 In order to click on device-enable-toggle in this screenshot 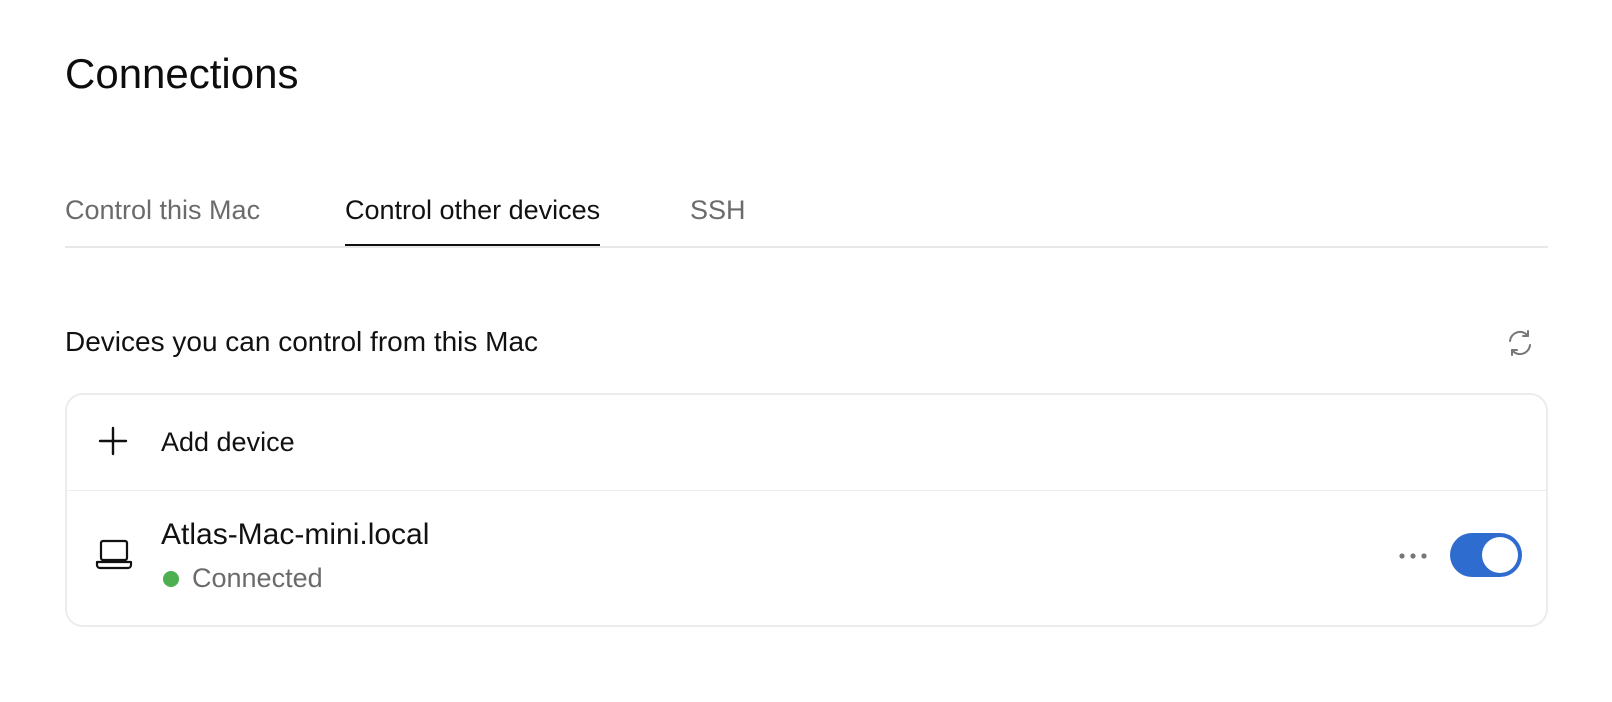, I will do `click(1486, 555)`.